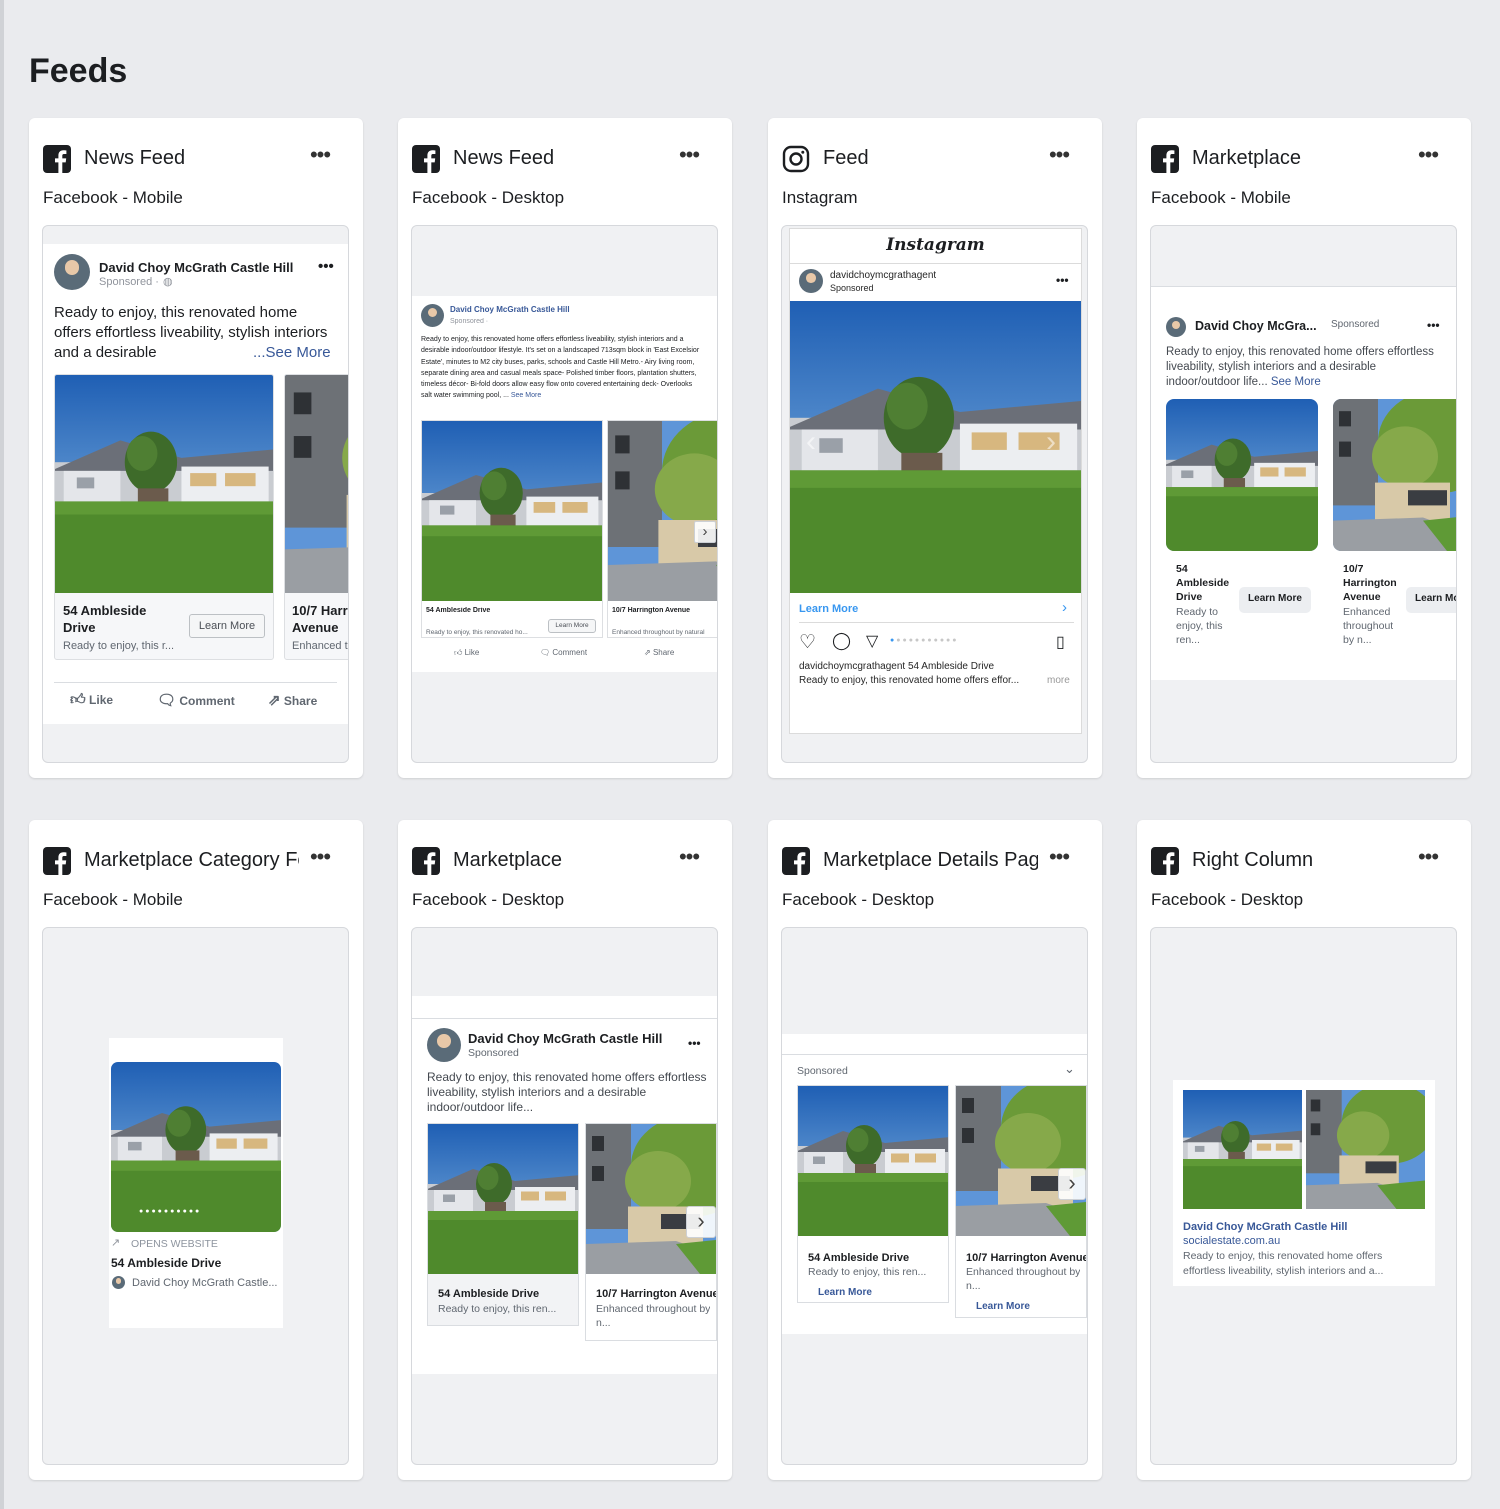  Describe the element at coordinates (105, 610) in the screenshot. I see `listing-title: 54 Ambleside` at that location.